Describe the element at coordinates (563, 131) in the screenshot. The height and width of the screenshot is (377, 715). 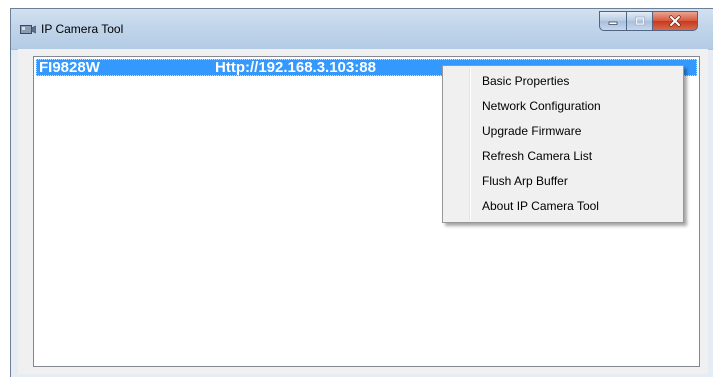
I see `menu-item-upgrade-firmware: Upgrade Firmware` at that location.